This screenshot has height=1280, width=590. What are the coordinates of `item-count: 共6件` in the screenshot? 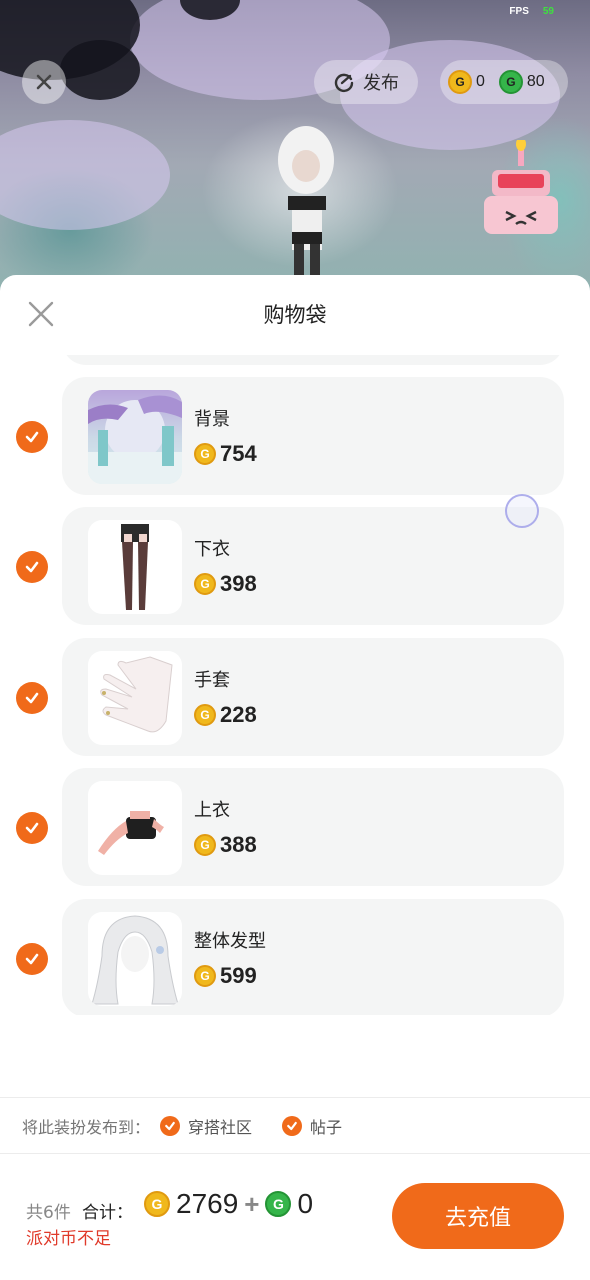 It's located at (48, 1213).